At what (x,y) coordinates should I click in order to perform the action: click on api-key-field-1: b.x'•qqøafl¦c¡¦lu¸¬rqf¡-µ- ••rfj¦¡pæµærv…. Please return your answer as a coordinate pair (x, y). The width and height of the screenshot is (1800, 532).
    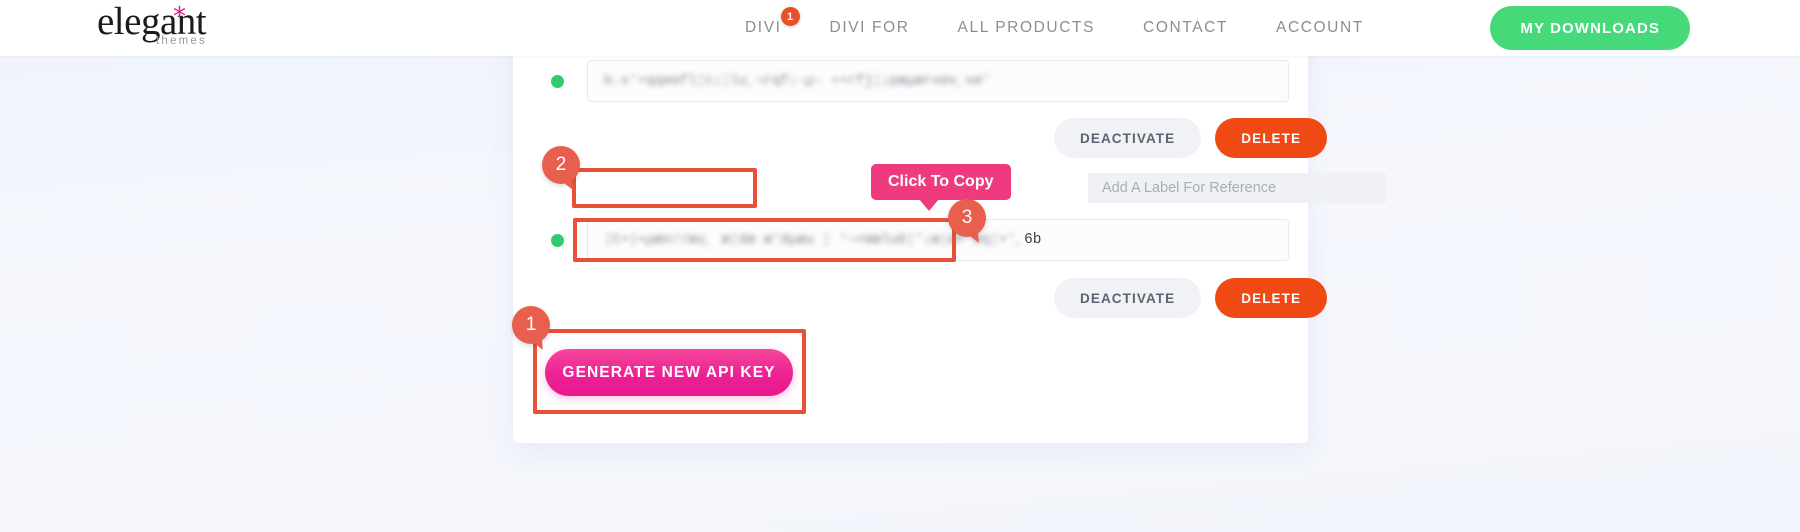
    Looking at the image, I should click on (938, 81).